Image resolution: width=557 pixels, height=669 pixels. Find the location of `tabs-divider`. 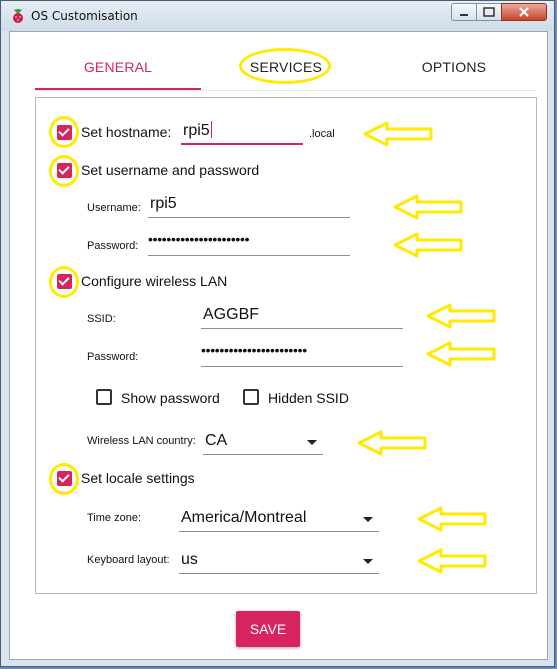

tabs-divider is located at coordinates (286, 90).